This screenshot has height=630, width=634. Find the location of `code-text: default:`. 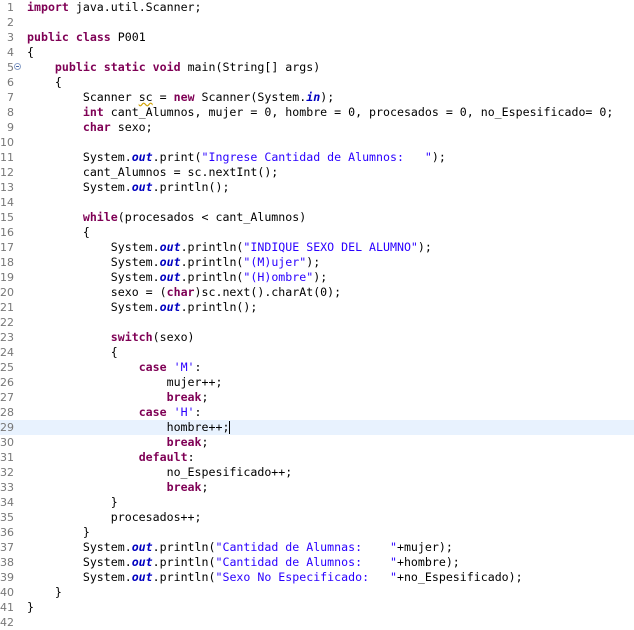

code-text: default: is located at coordinates (111, 457).